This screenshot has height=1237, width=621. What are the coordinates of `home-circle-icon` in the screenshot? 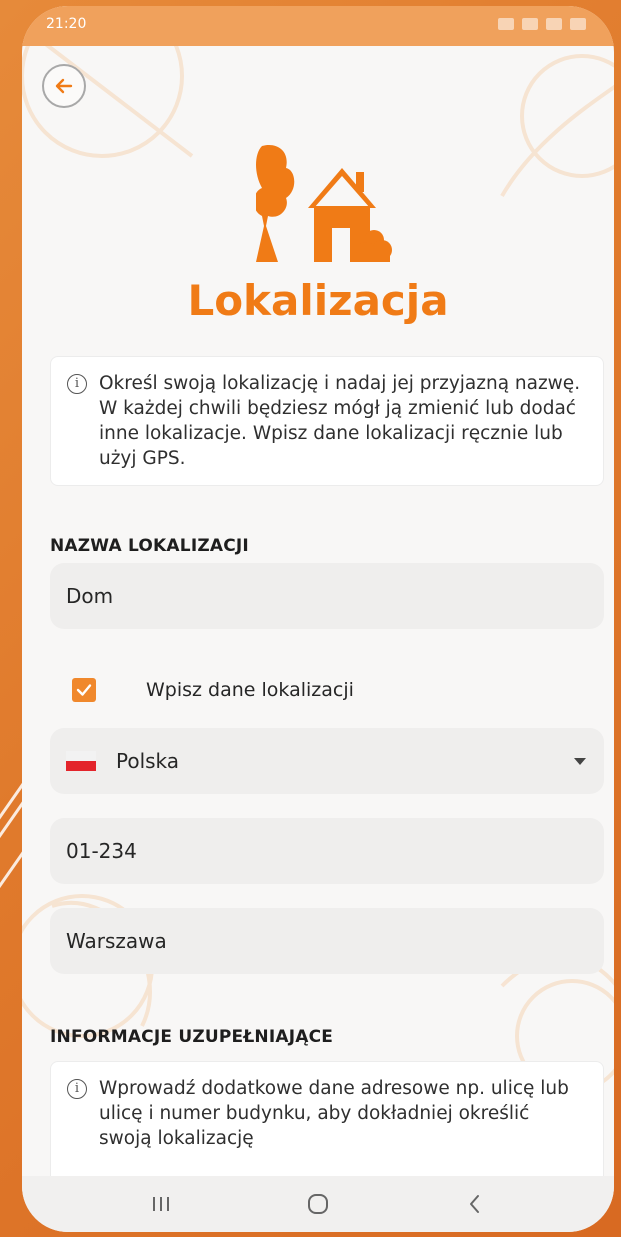 It's located at (317, 1204).